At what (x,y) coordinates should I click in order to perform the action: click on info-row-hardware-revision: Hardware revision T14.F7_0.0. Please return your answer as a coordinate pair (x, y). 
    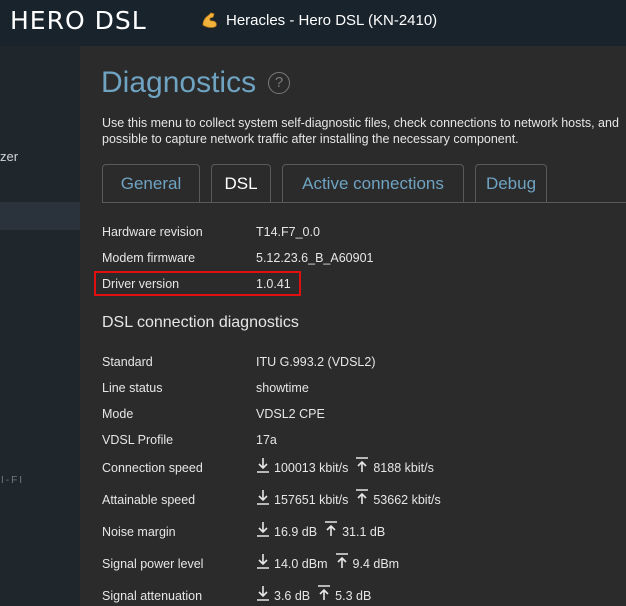
    Looking at the image, I should click on (211, 232).